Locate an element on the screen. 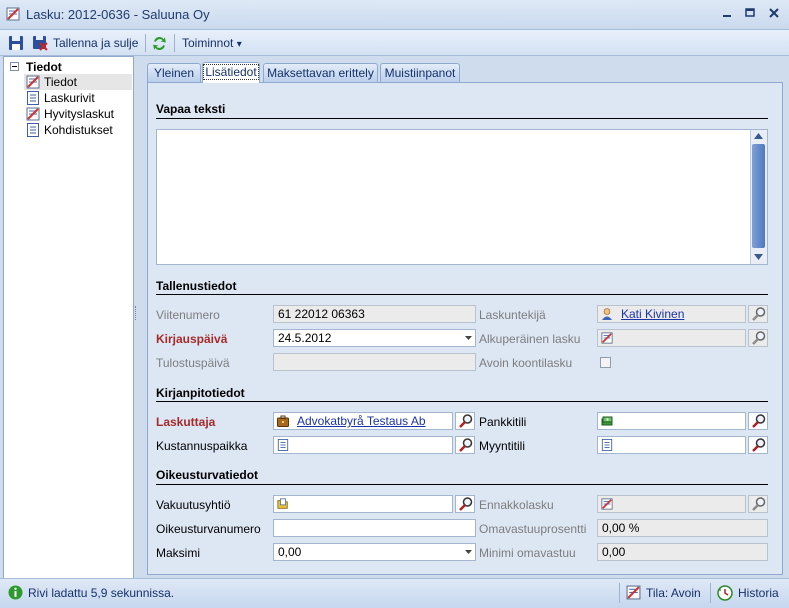  state-label: Tila: Avoin is located at coordinates (673, 593).